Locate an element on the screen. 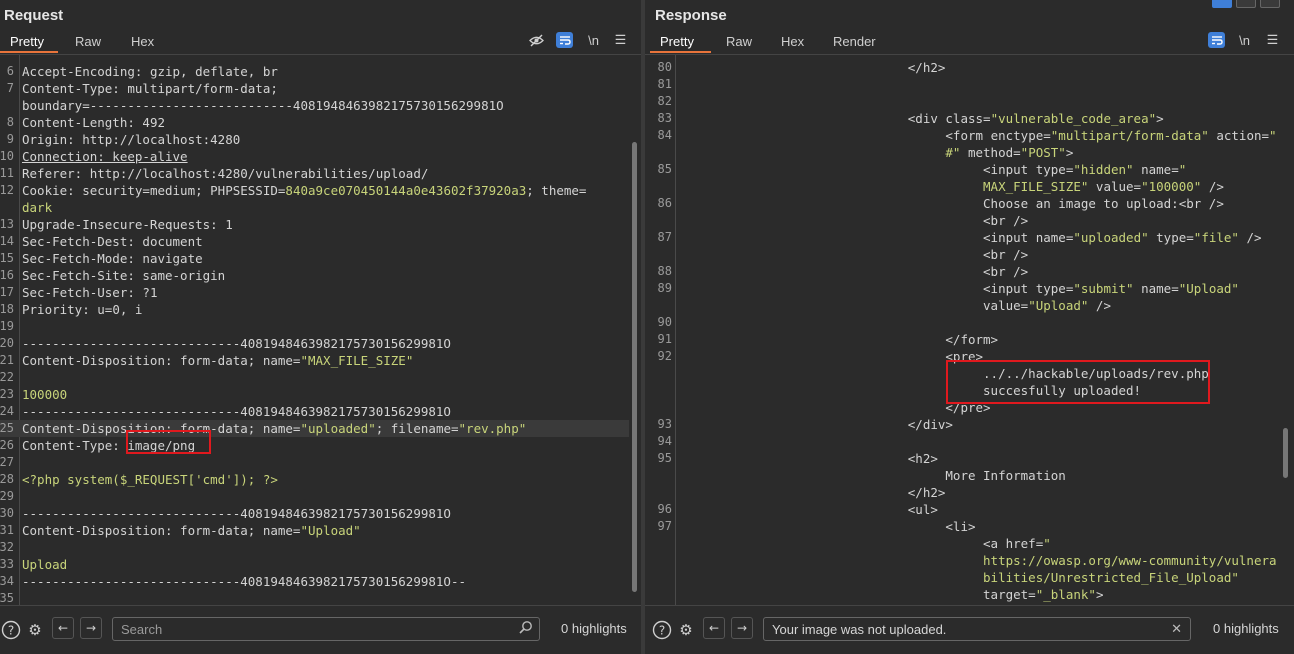 The image size is (1294, 654). response-code-line: 88 <br /> is located at coordinates (963, 271).